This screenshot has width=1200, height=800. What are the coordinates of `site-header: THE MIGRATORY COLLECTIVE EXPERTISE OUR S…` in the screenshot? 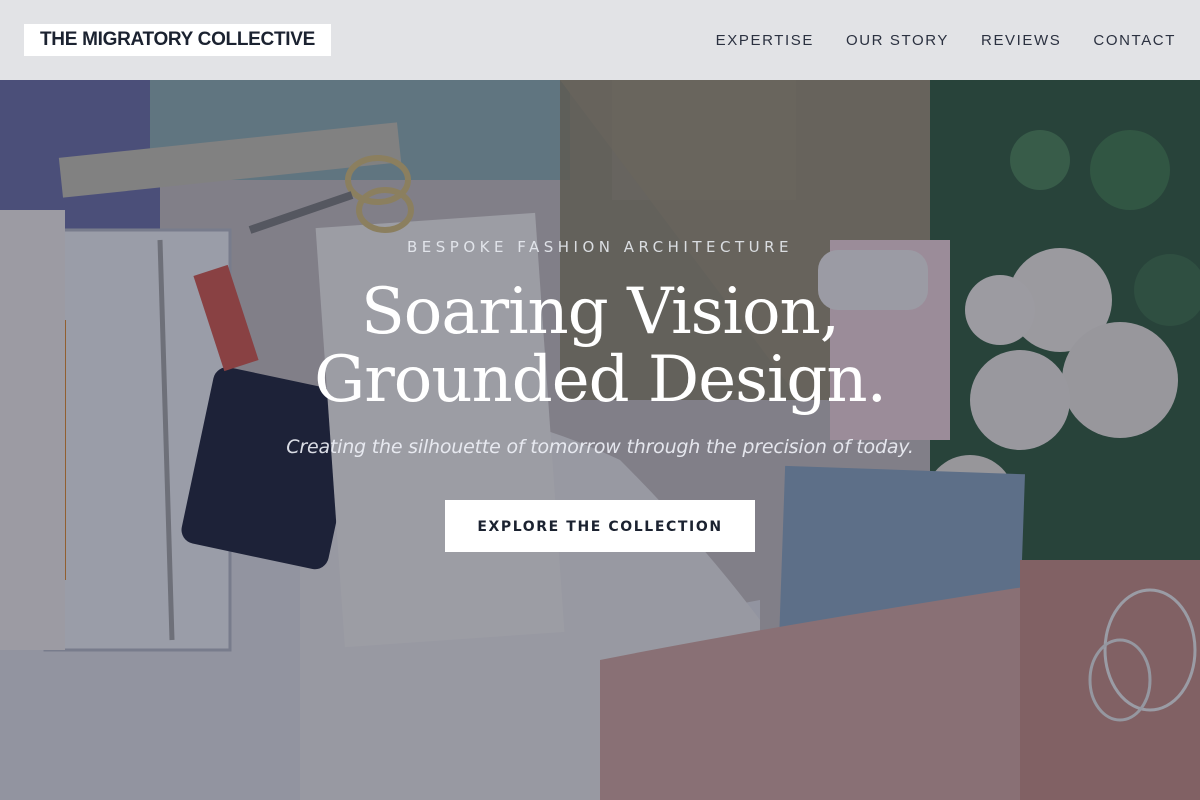 It's located at (600, 40).